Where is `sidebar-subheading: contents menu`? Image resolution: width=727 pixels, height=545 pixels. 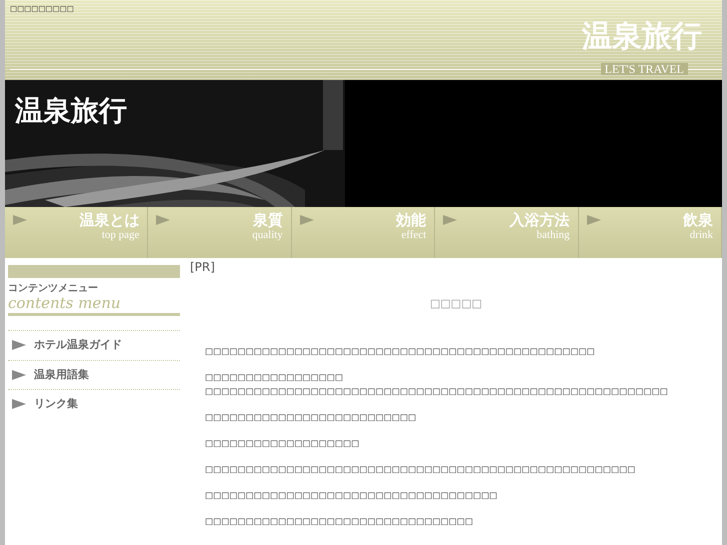 sidebar-subheading: contents menu is located at coordinates (94, 306).